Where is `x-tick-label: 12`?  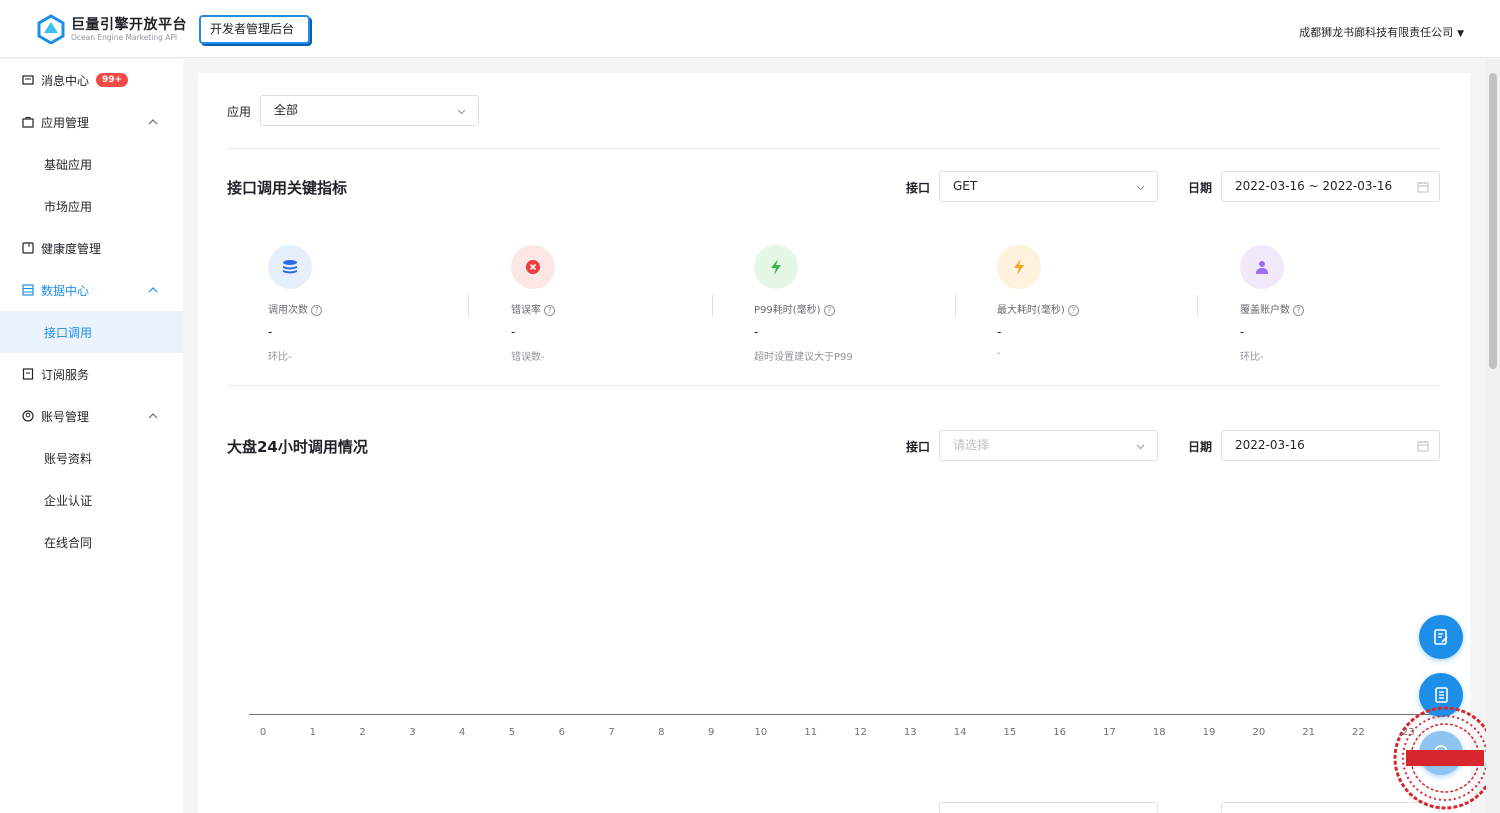
x-tick-label: 12 is located at coordinates (860, 732).